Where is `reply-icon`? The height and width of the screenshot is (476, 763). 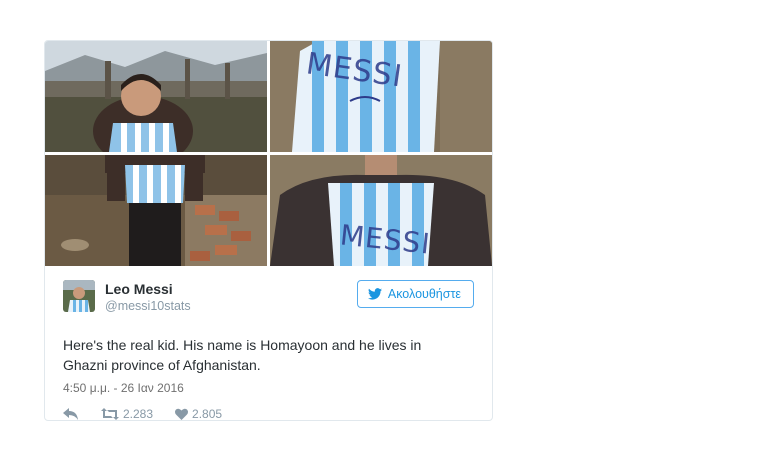 reply-icon is located at coordinates (70, 414).